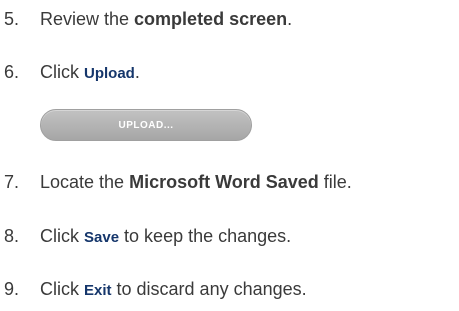 This screenshot has height=311, width=459. I want to click on step-number: 8., so click(12, 236).